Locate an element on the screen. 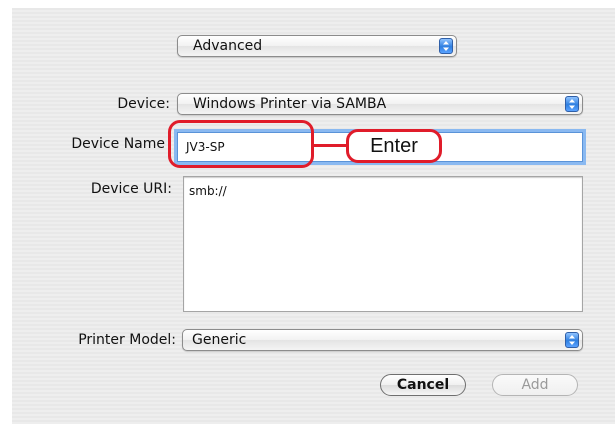 The height and width of the screenshot is (424, 615). configuration-popup-label: Advanced is located at coordinates (228, 46).